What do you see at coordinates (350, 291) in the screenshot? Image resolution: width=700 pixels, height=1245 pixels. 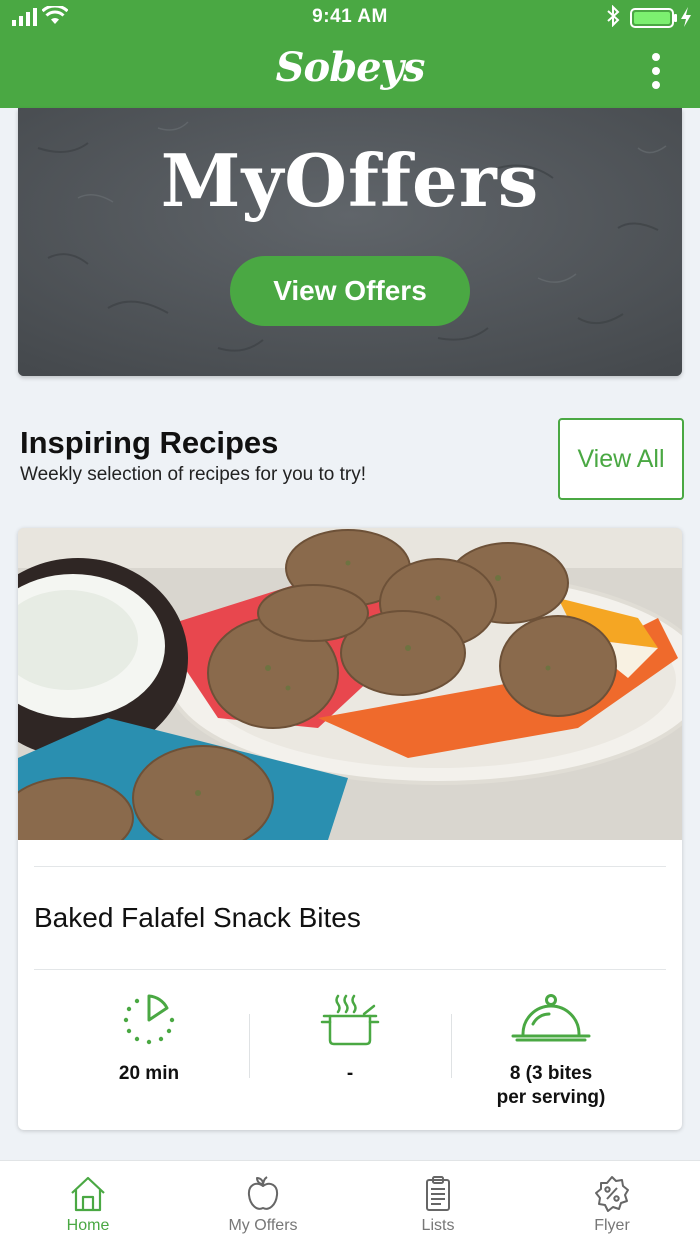 I see `view-offers-button: View Offers` at bounding box center [350, 291].